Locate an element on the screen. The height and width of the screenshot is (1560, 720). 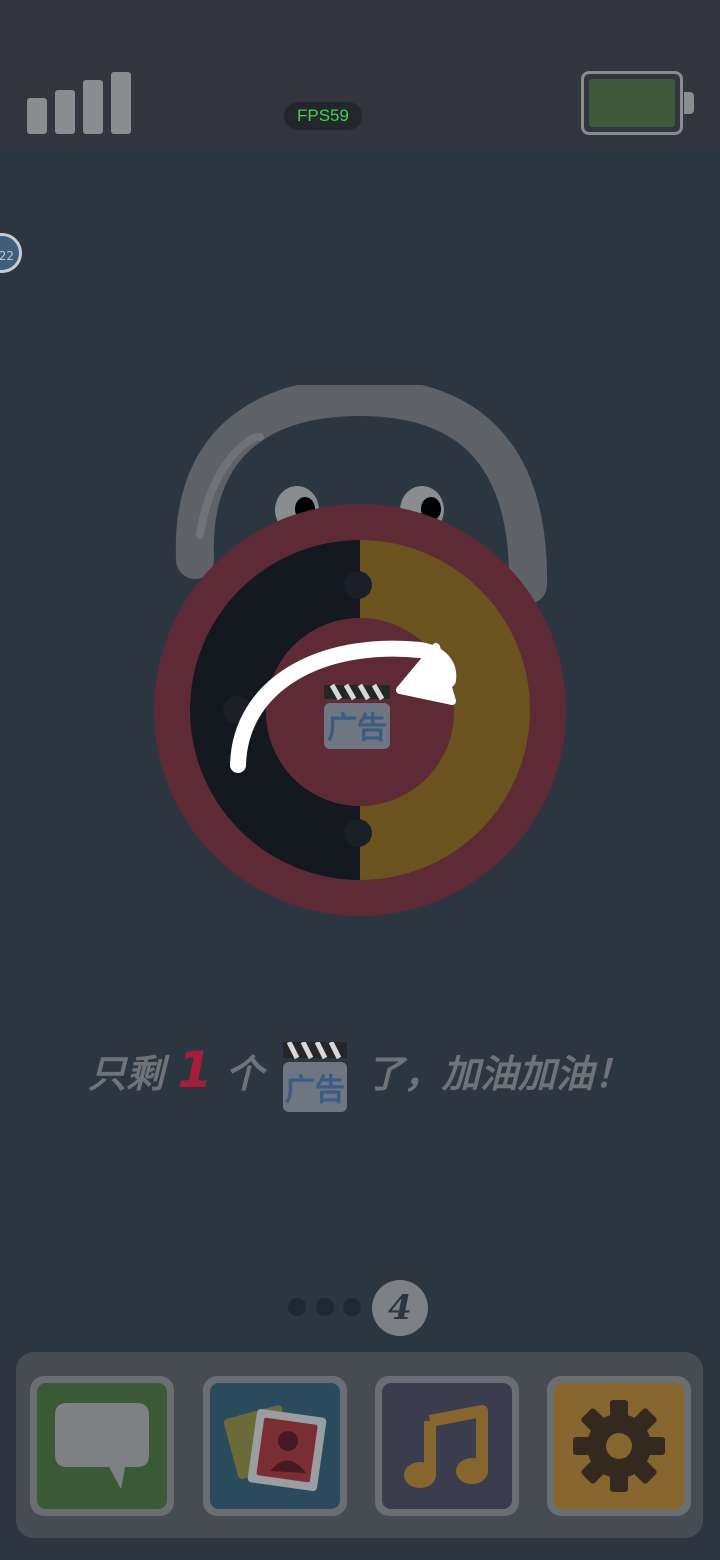
chat-bubble-icon is located at coordinates (102, 1446).